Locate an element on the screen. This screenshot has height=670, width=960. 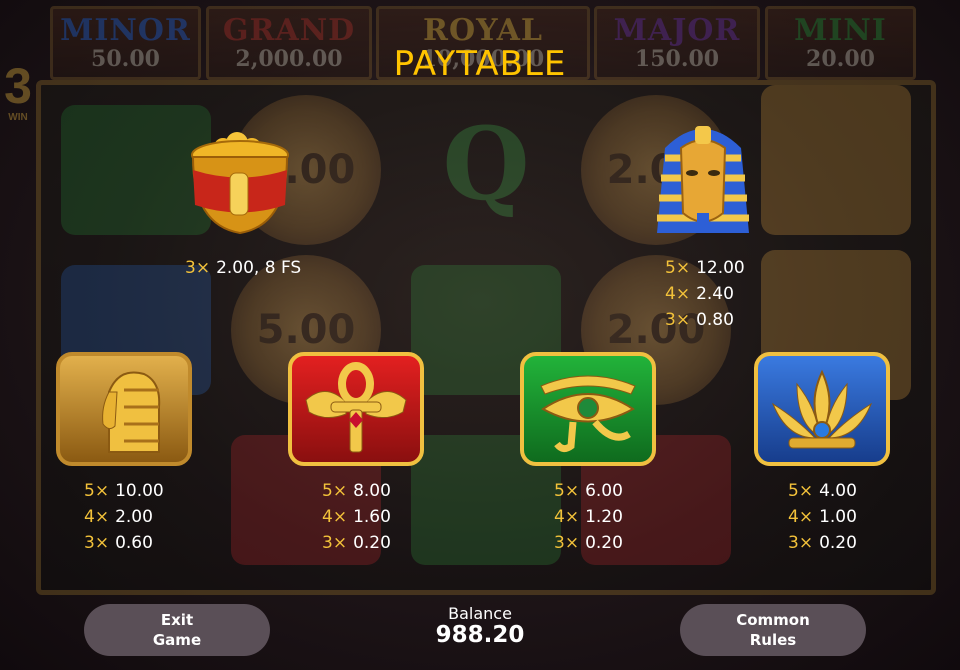
pot-payouts: 3× 2.00, 8 FS is located at coordinates (243, 268).